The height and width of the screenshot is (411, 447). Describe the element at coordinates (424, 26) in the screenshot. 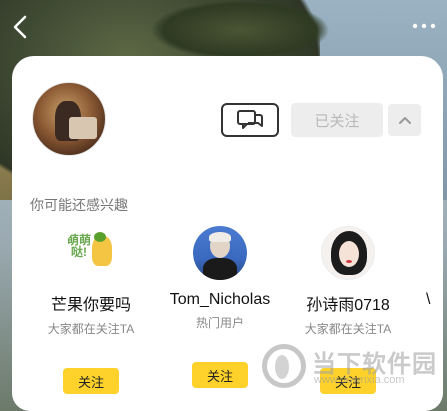

I see `ellipsis-icon` at that location.